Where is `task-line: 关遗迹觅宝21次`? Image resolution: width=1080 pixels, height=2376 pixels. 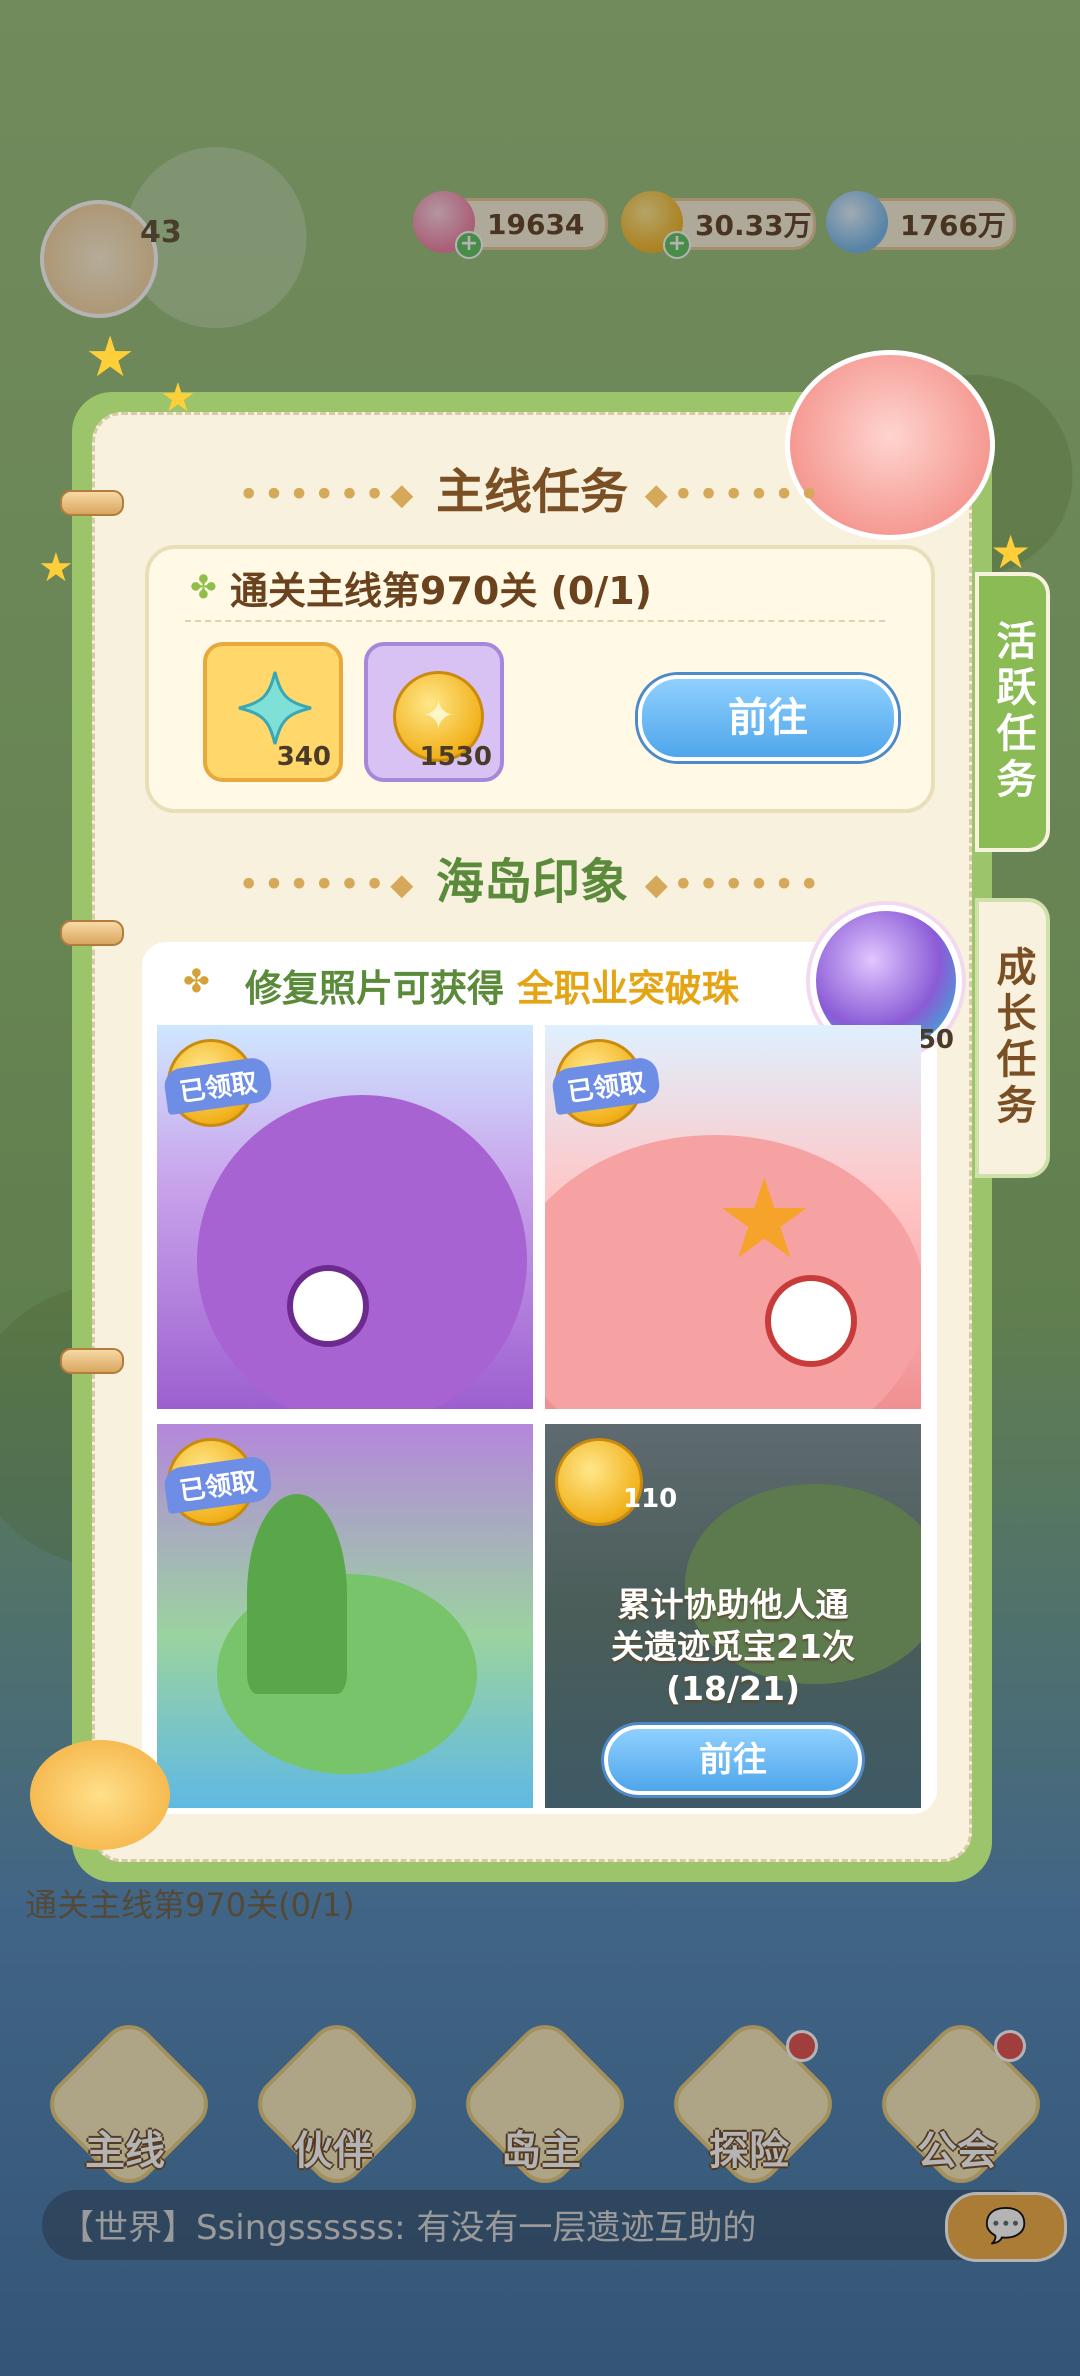
task-line: 关遗迹觅宝21次 is located at coordinates (733, 1646).